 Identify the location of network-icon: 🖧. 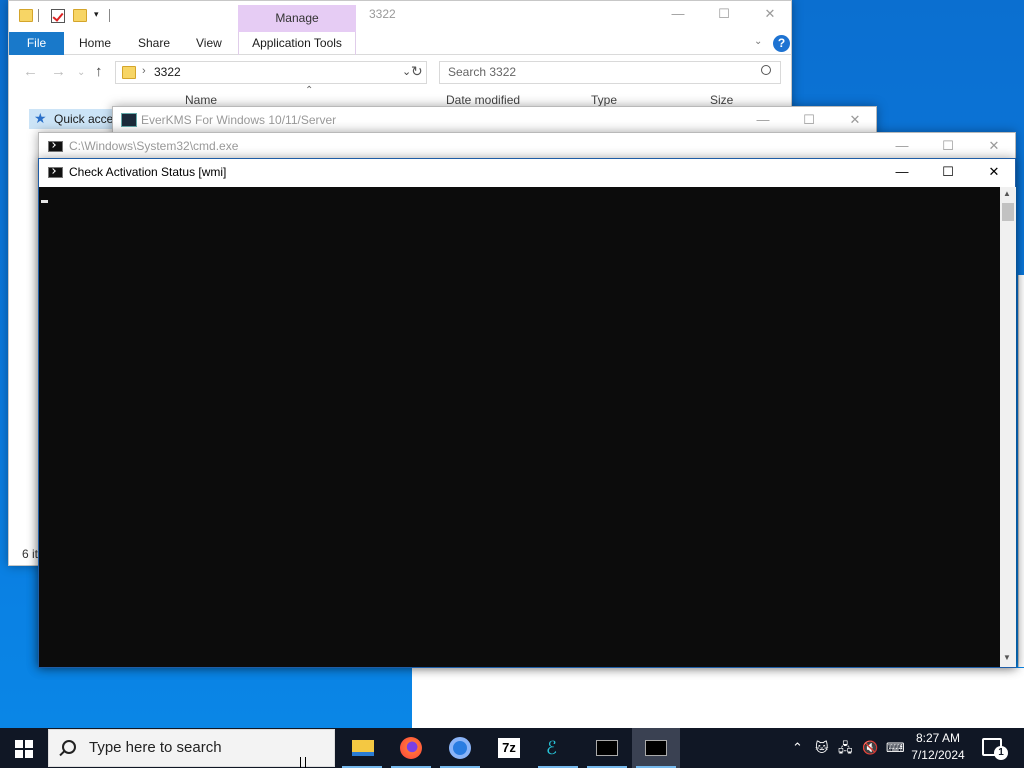
(845, 748).